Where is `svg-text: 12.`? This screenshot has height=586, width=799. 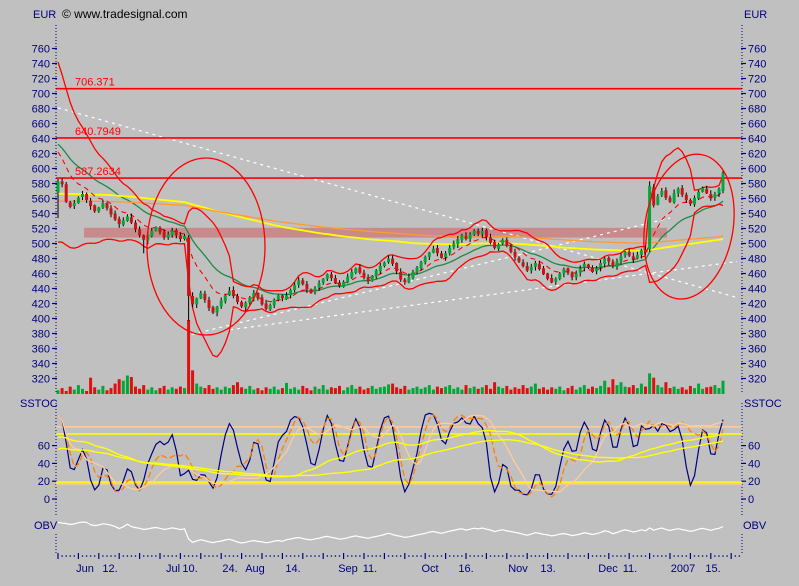 svg-text: 12. is located at coordinates (109, 569).